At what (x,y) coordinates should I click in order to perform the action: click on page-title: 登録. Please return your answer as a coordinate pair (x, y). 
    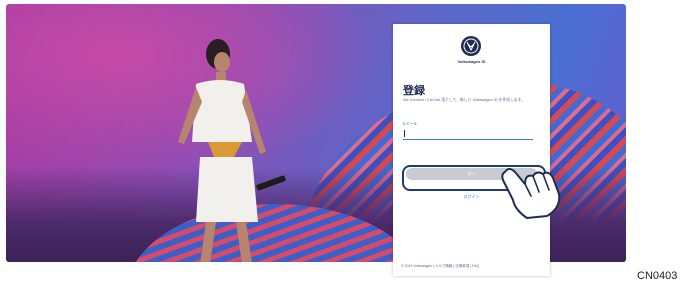
    Looking at the image, I should click on (414, 91).